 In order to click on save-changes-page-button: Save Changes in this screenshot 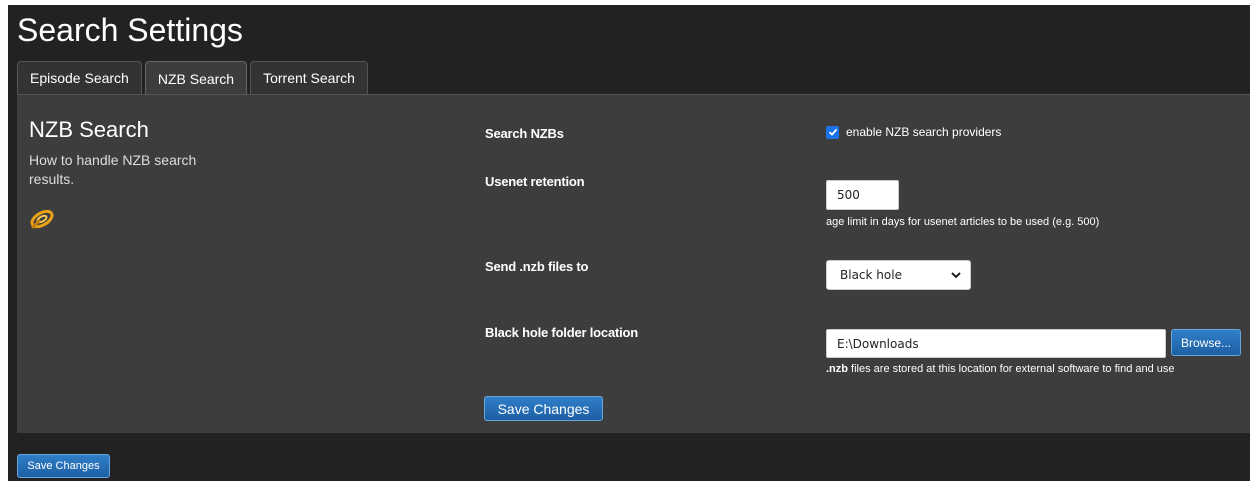, I will do `click(63, 466)`.